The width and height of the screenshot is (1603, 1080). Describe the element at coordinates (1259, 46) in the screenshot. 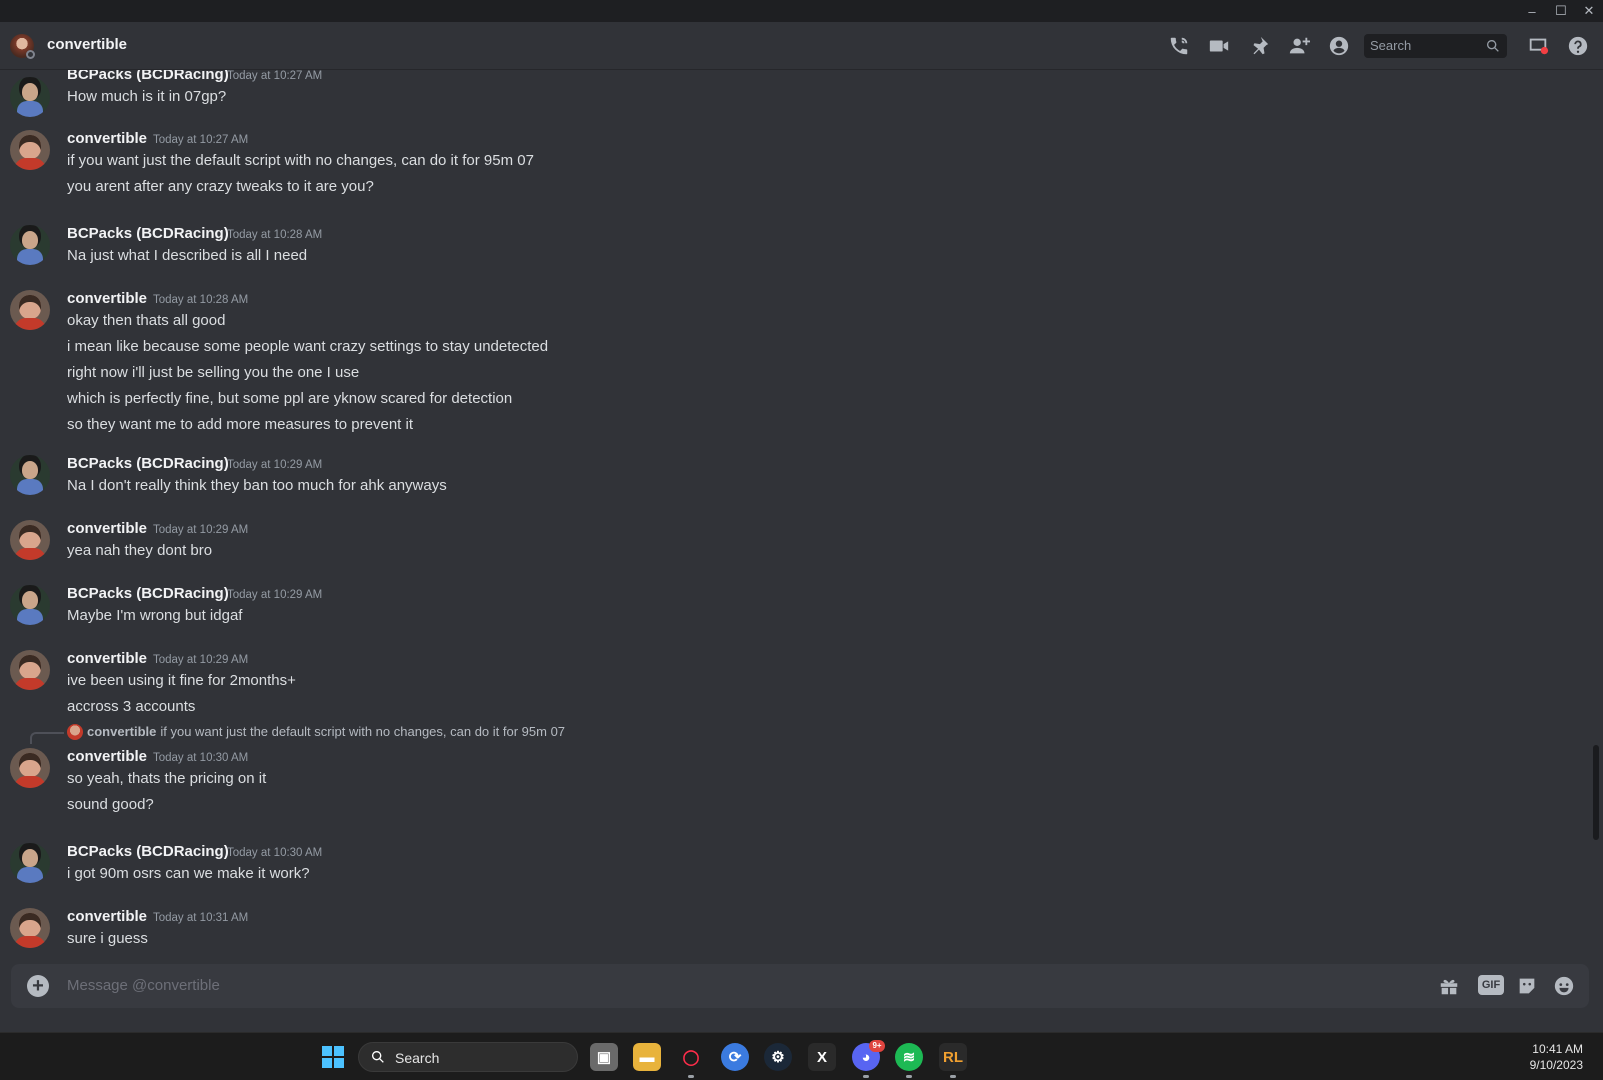

I see `pin-icon` at that location.